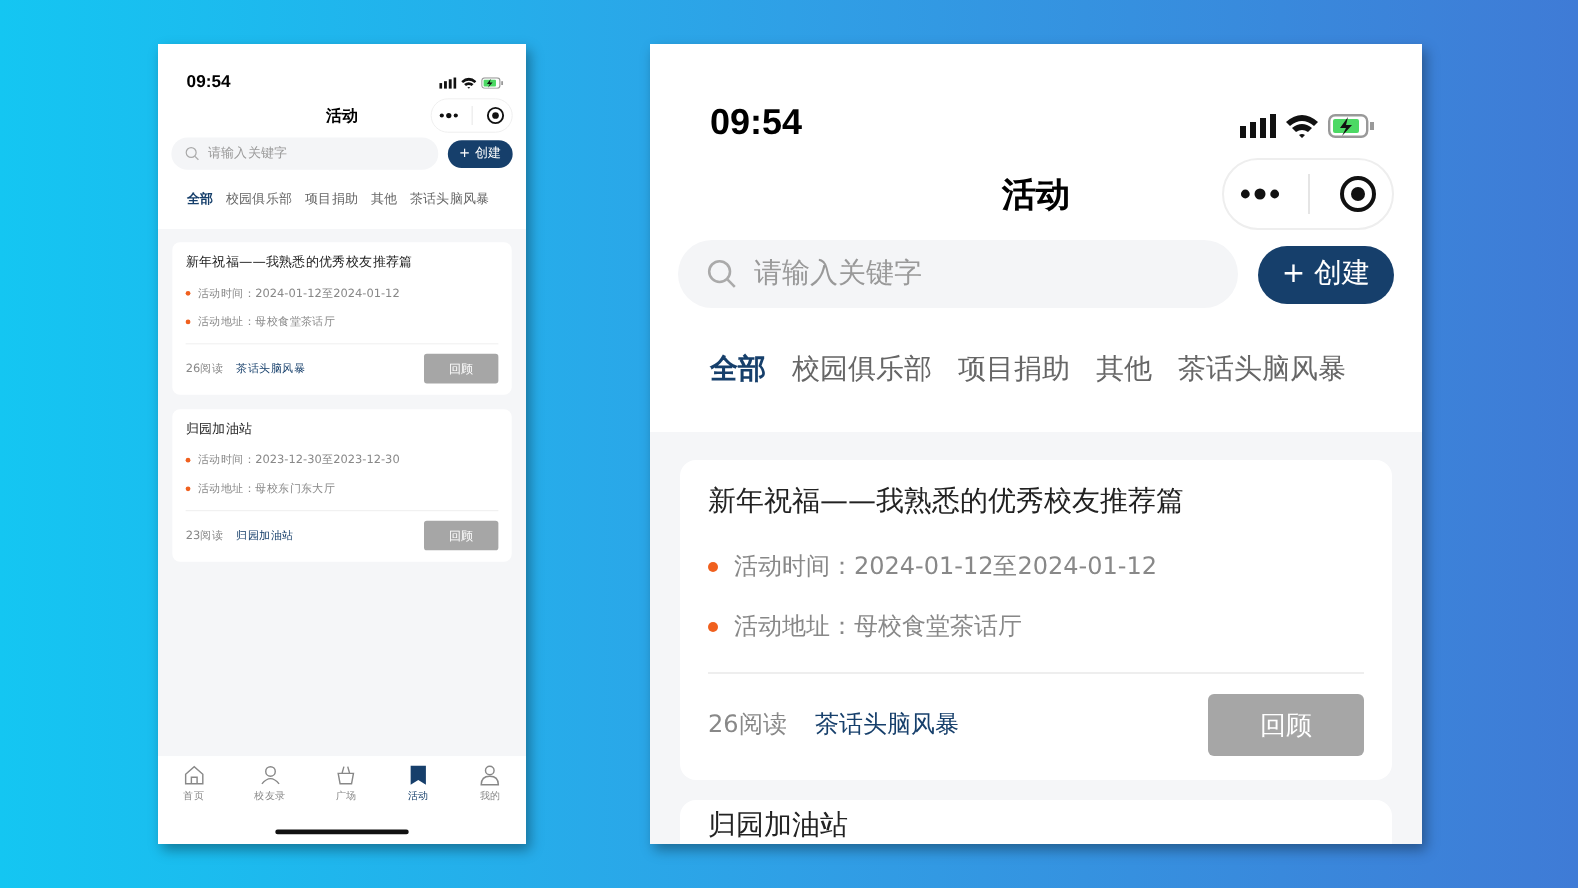 The image size is (1578, 888). What do you see at coordinates (747, 725) in the screenshot?
I see `read-count: 26阅读` at bounding box center [747, 725].